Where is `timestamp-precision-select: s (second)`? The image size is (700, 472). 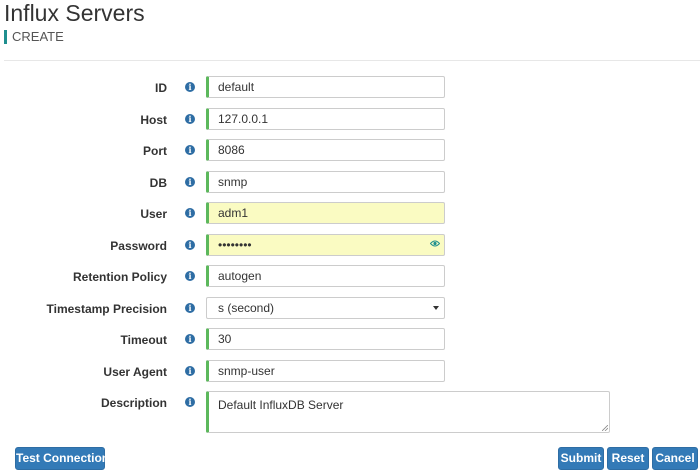
timestamp-precision-select: s (second) is located at coordinates (325, 308).